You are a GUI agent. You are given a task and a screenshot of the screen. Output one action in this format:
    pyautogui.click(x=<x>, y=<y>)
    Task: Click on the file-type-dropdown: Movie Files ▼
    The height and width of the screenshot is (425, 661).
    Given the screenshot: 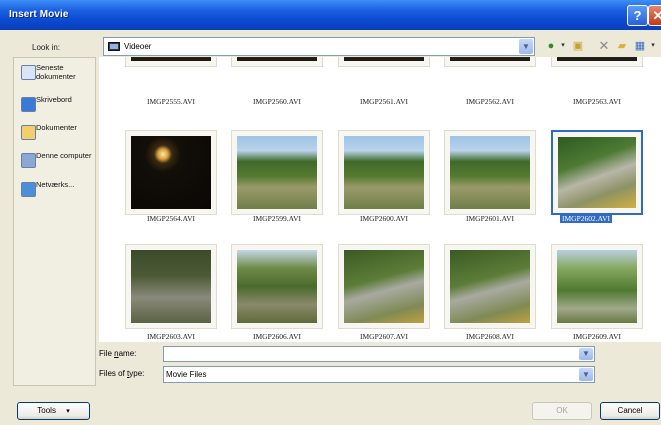 What is the action you would take?
    pyautogui.click(x=379, y=374)
    